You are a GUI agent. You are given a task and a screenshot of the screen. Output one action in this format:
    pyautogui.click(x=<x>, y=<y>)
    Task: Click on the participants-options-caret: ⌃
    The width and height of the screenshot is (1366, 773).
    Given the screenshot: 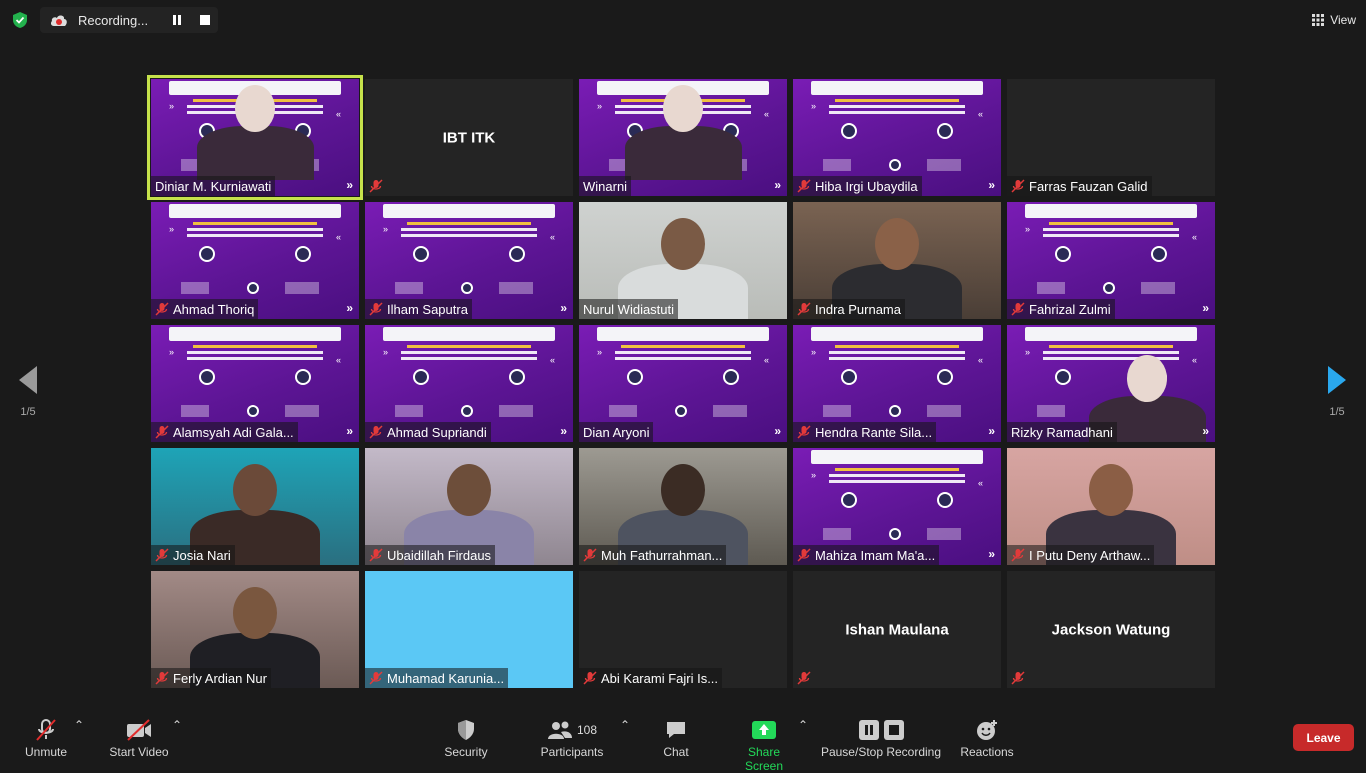 What is the action you would take?
    pyautogui.click(x=625, y=725)
    